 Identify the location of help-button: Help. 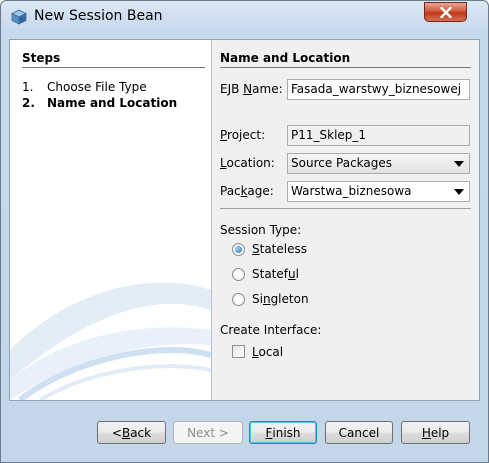
(435, 432).